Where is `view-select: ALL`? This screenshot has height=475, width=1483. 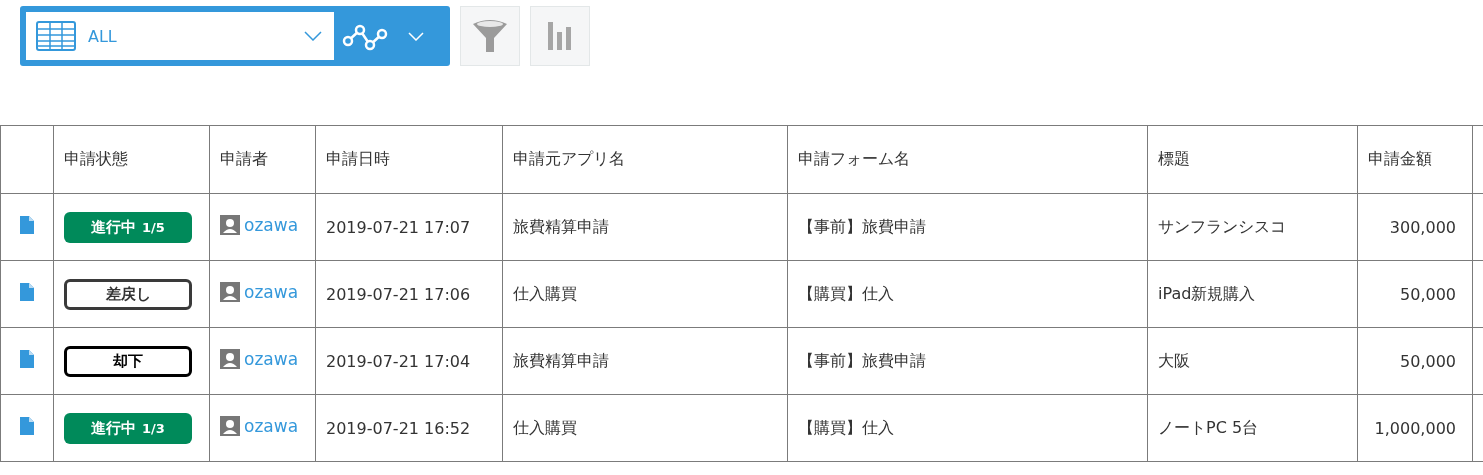
view-select: ALL is located at coordinates (180, 36).